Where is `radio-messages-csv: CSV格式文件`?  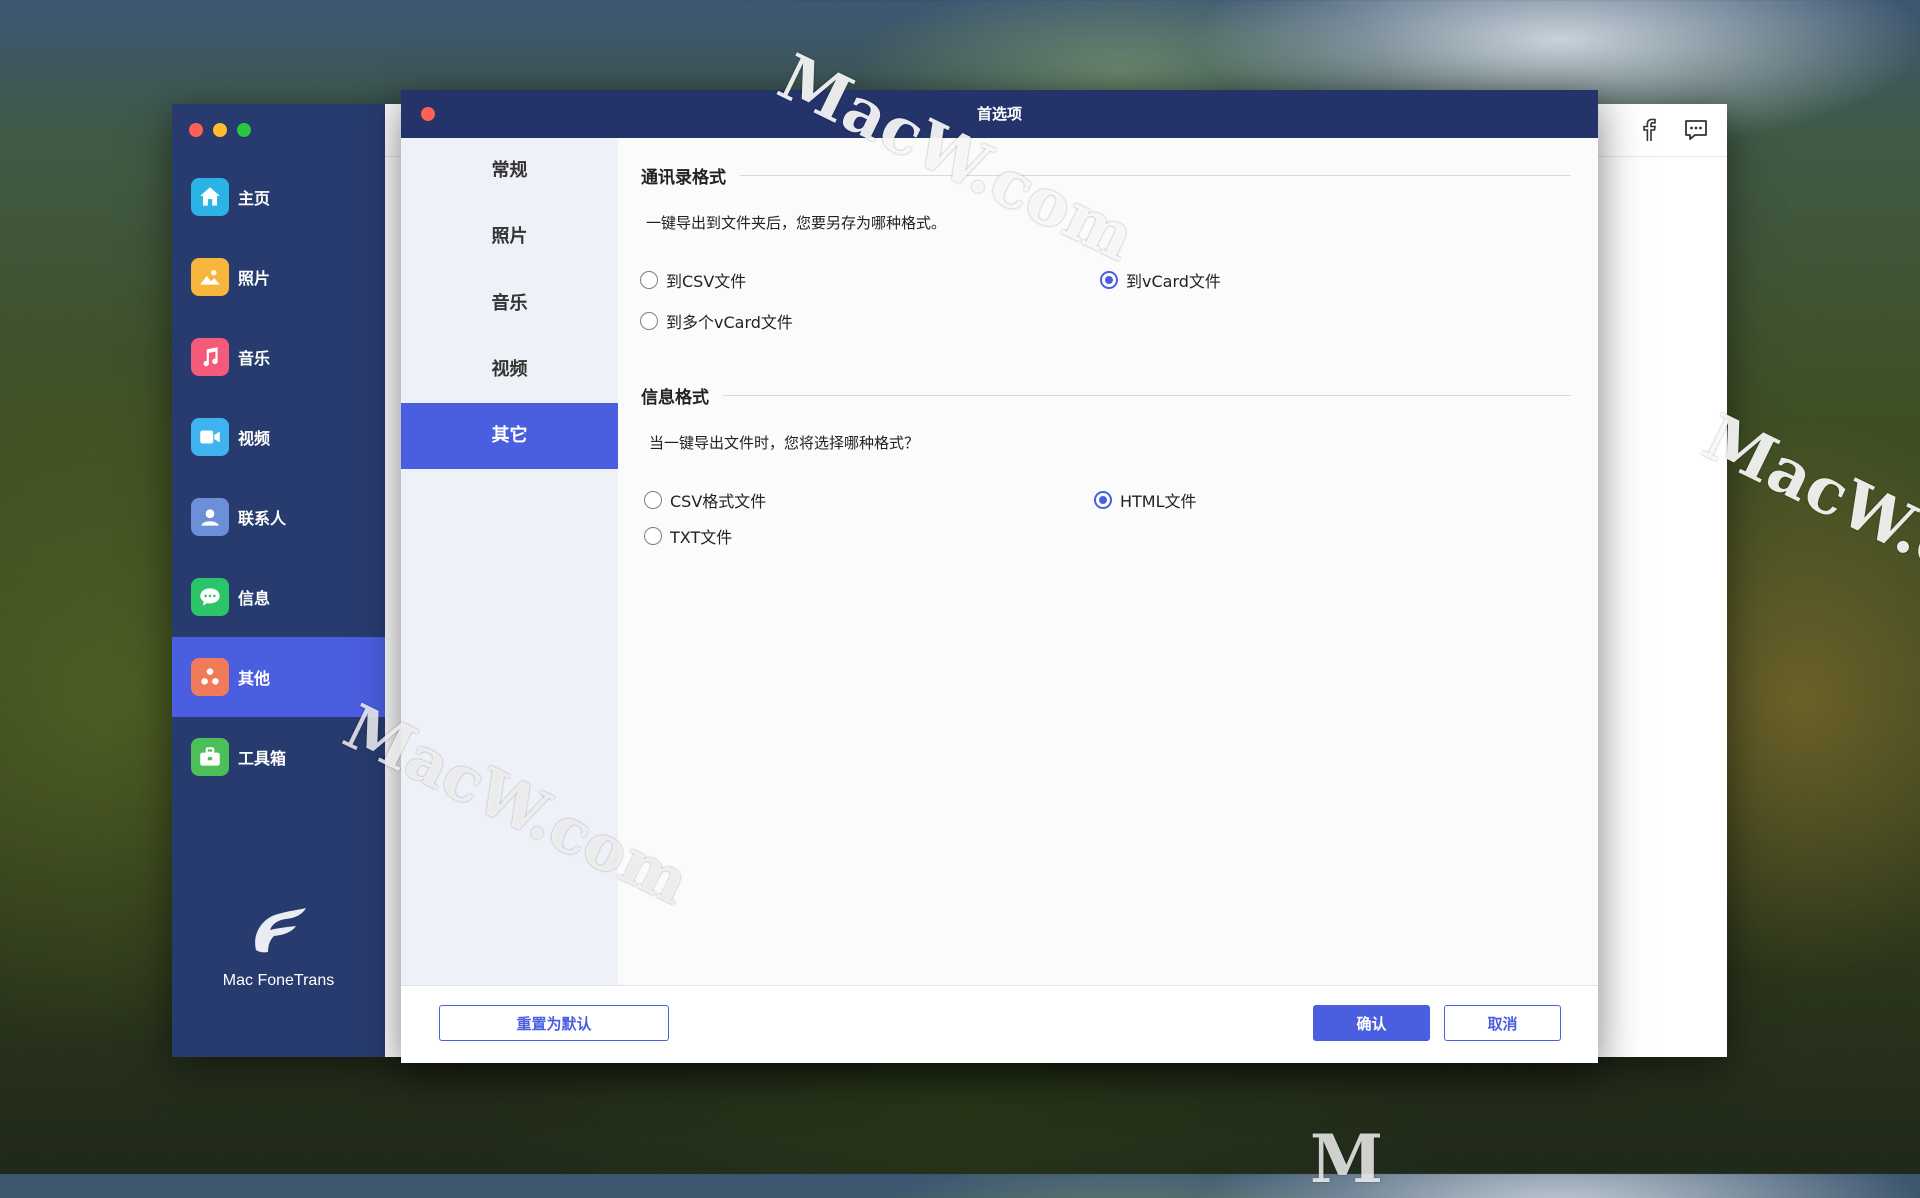 radio-messages-csv: CSV格式文件 is located at coordinates (705, 500).